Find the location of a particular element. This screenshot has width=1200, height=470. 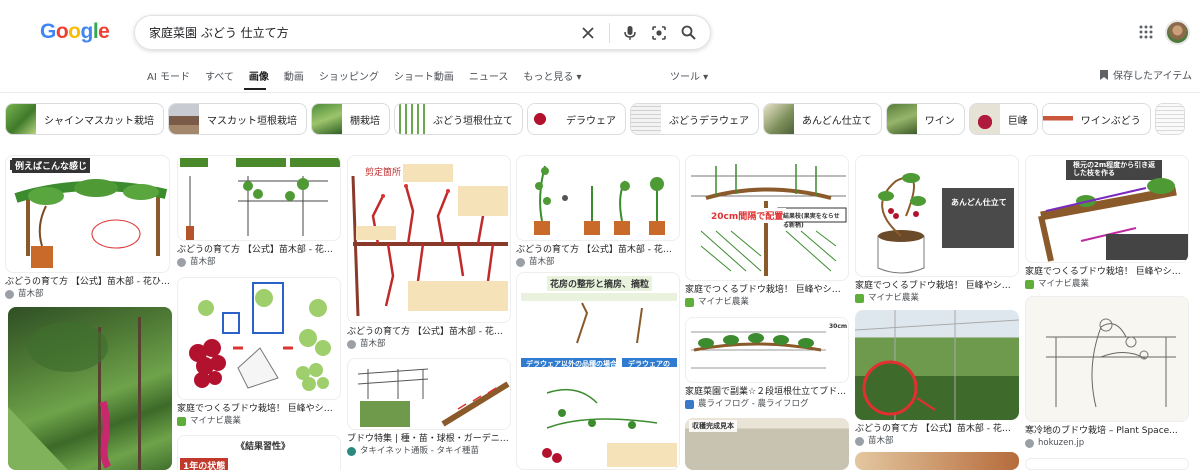

thumbnail-label: 収穫完成見本 is located at coordinates (713, 426).